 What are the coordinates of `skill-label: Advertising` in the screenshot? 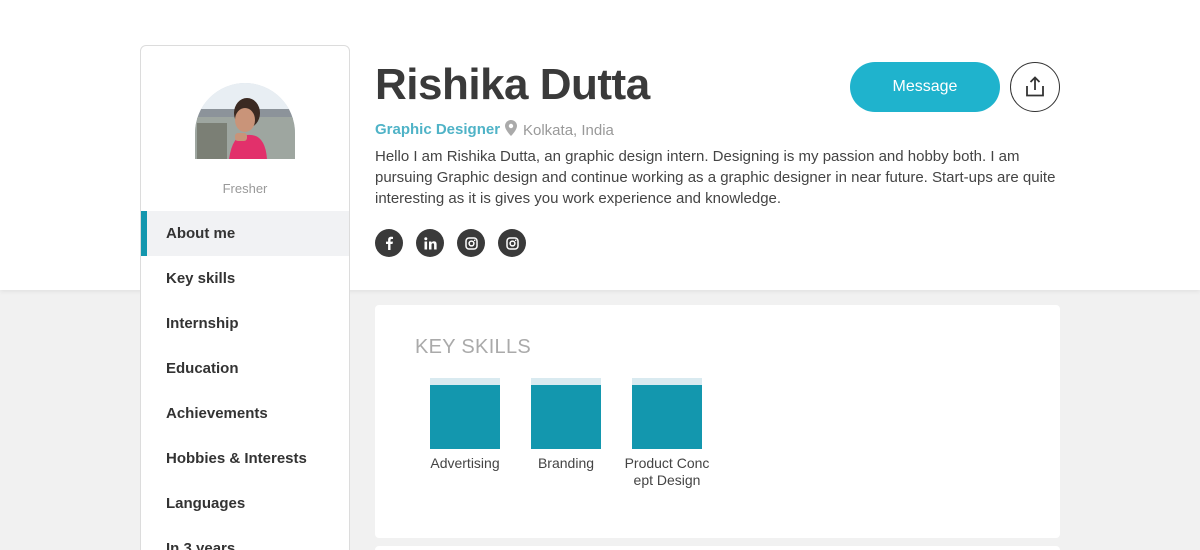 It's located at (465, 463).